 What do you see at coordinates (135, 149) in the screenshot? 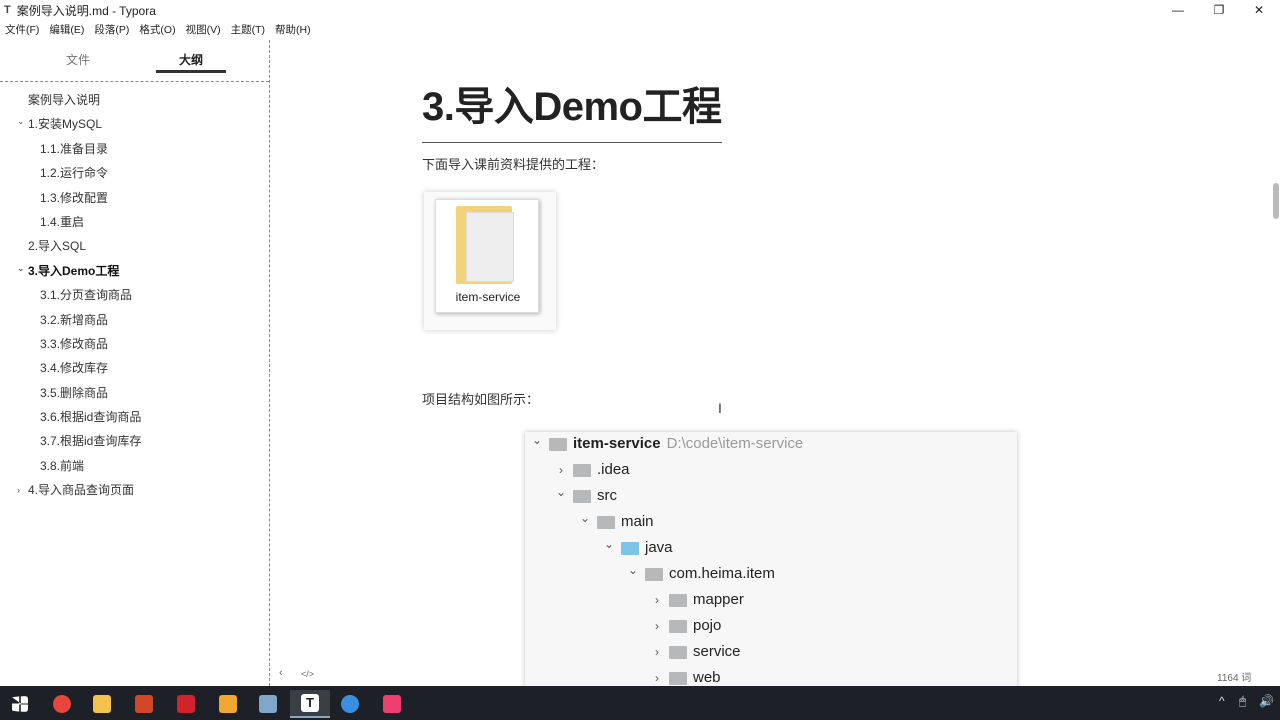
I see `outline-item: 1.1.准备目录` at bounding box center [135, 149].